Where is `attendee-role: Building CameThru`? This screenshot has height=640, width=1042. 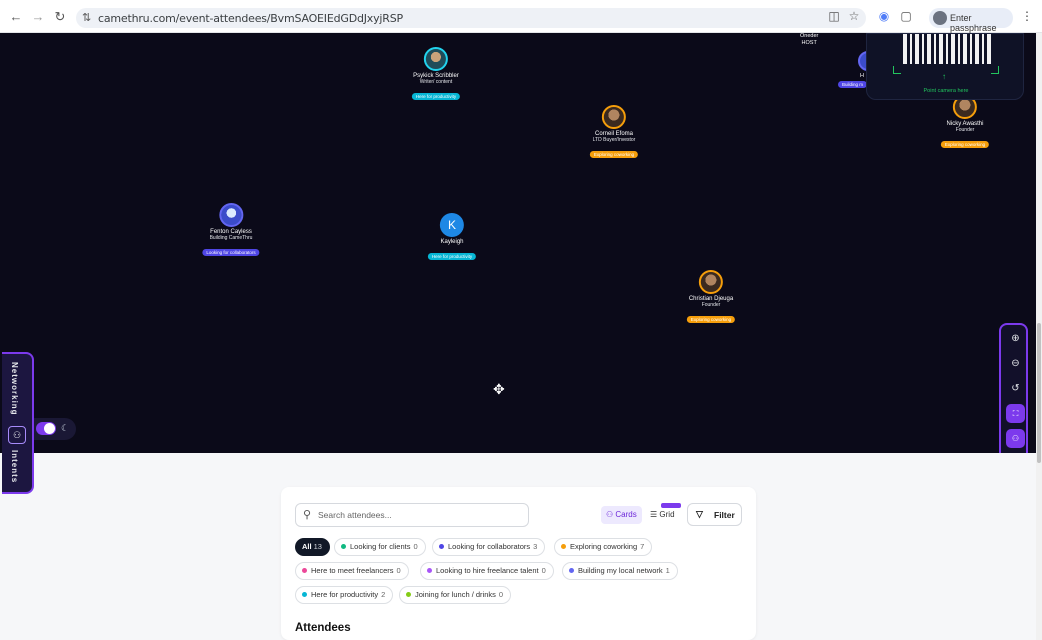
attendee-role: Building CameThru is located at coordinates (231, 238).